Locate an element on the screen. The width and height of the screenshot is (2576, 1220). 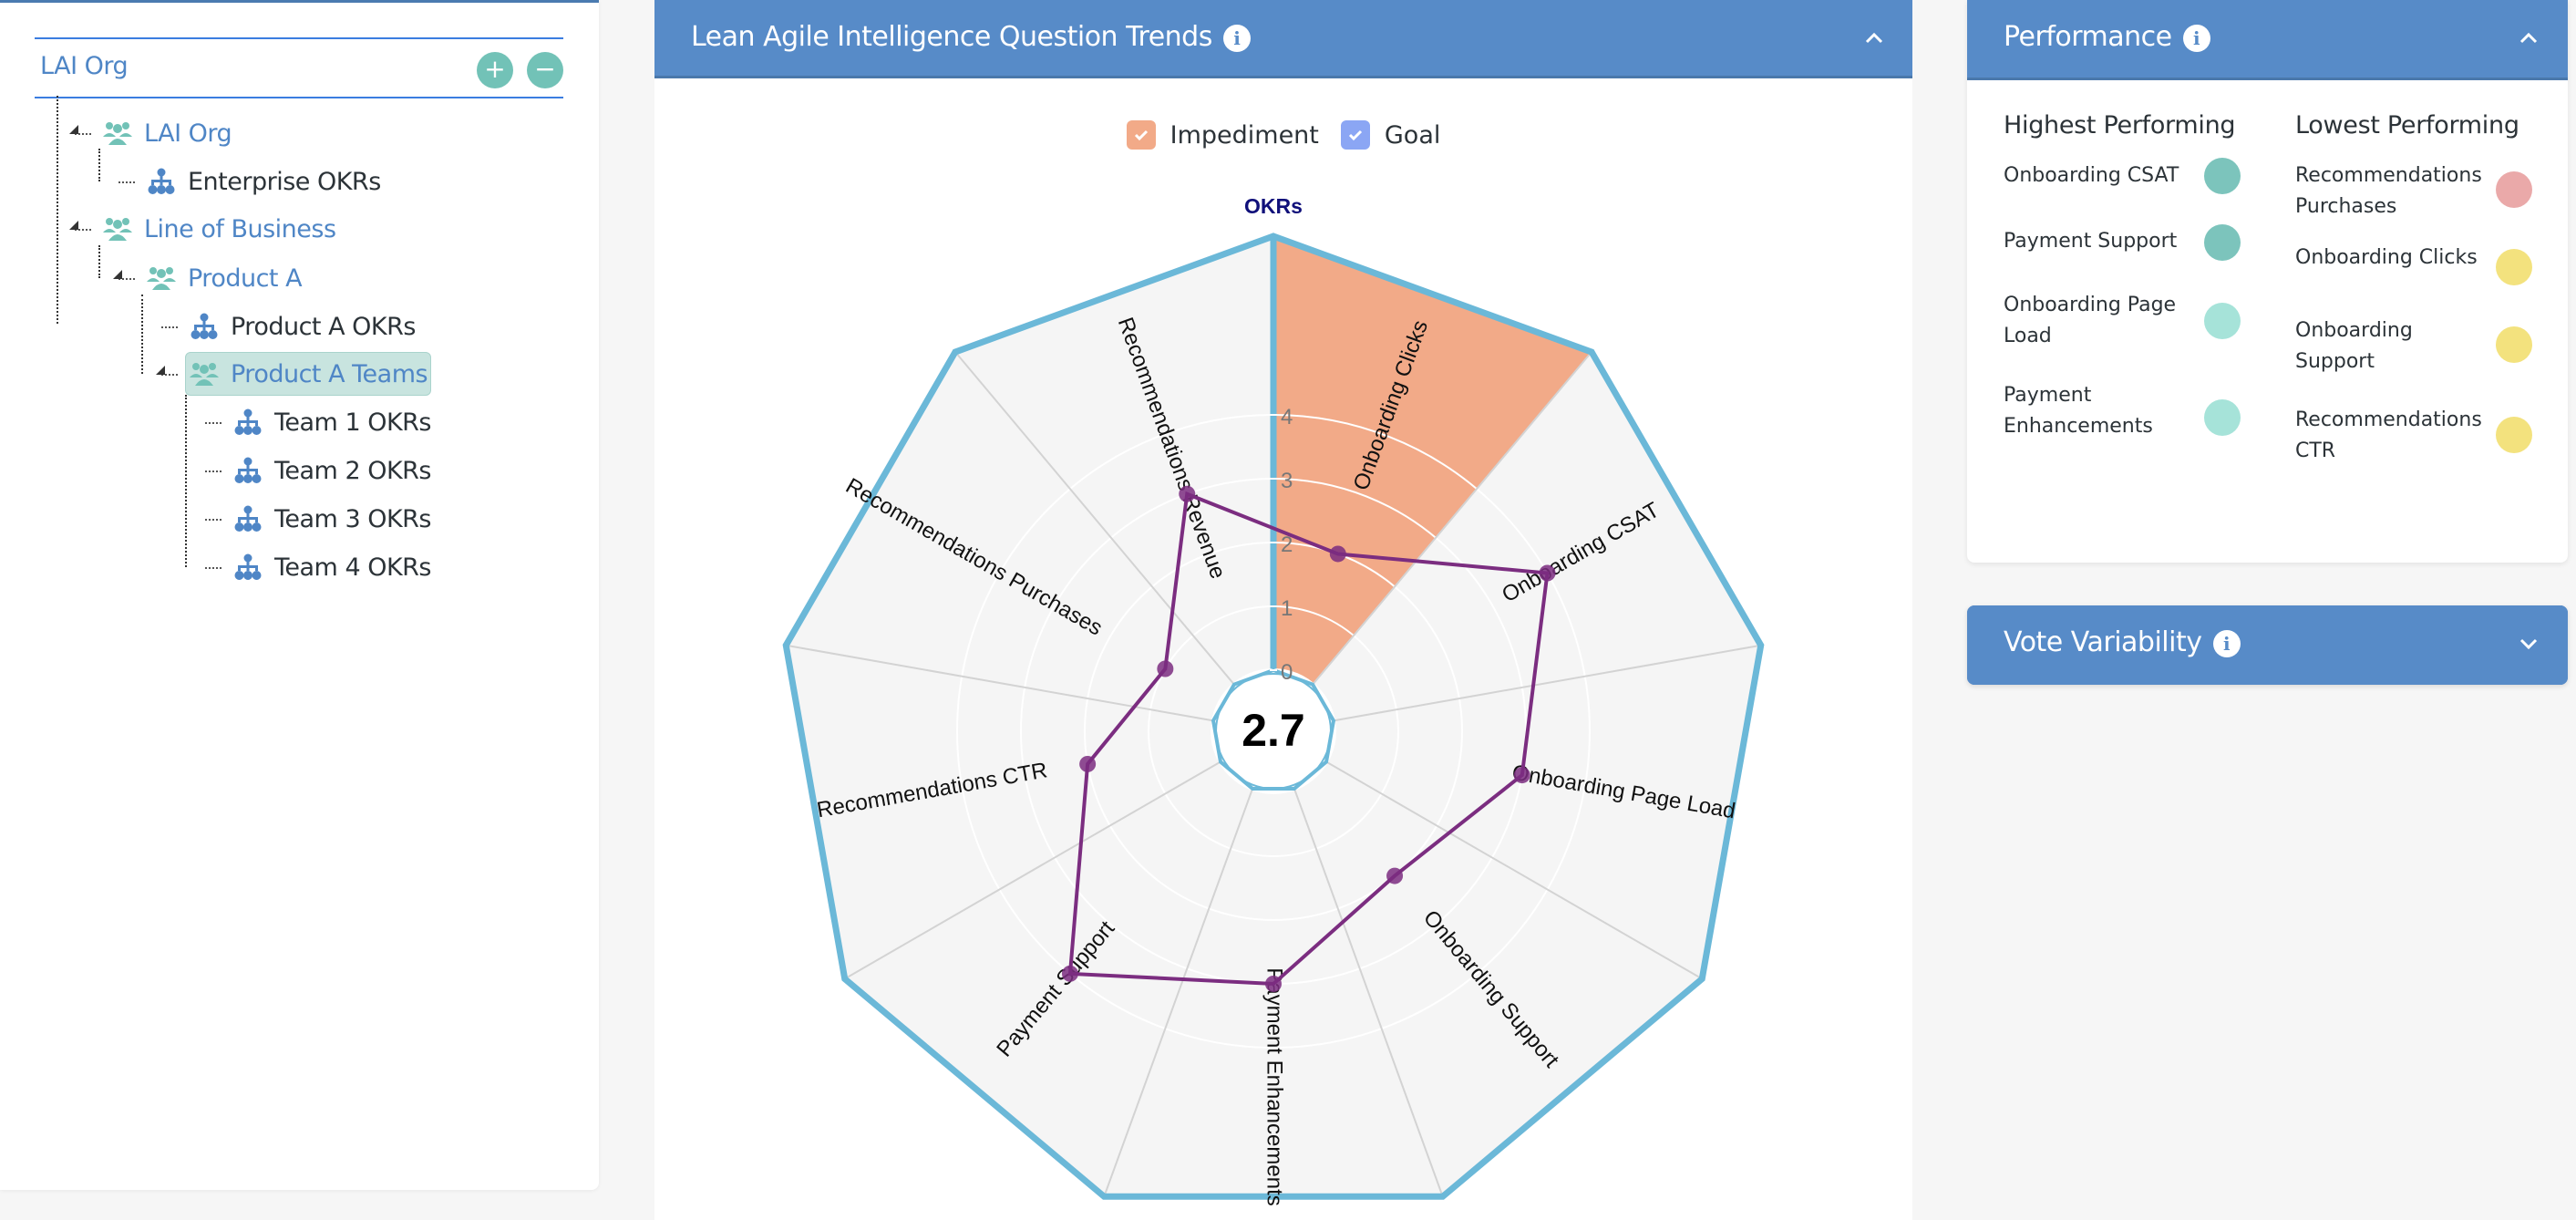
angular-axis-title: OKRs is located at coordinates (1273, 206).